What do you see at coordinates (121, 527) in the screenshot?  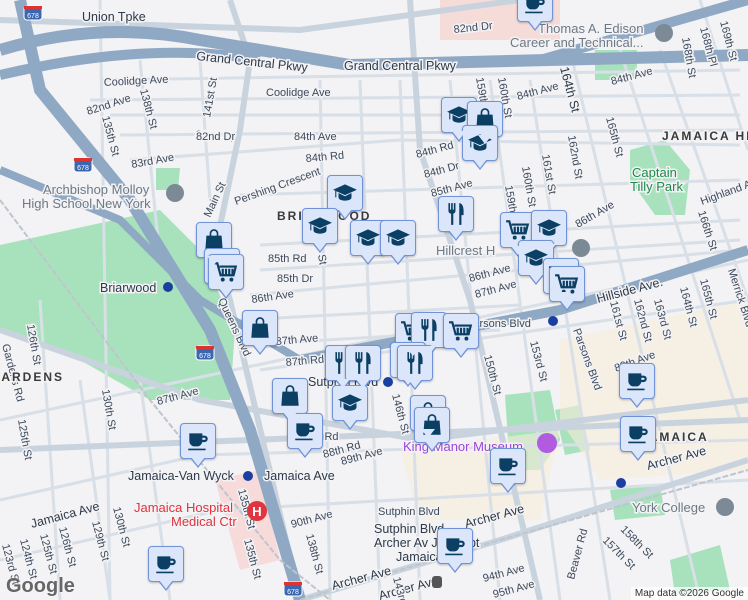 I see `svg-text: 130th St` at bounding box center [121, 527].